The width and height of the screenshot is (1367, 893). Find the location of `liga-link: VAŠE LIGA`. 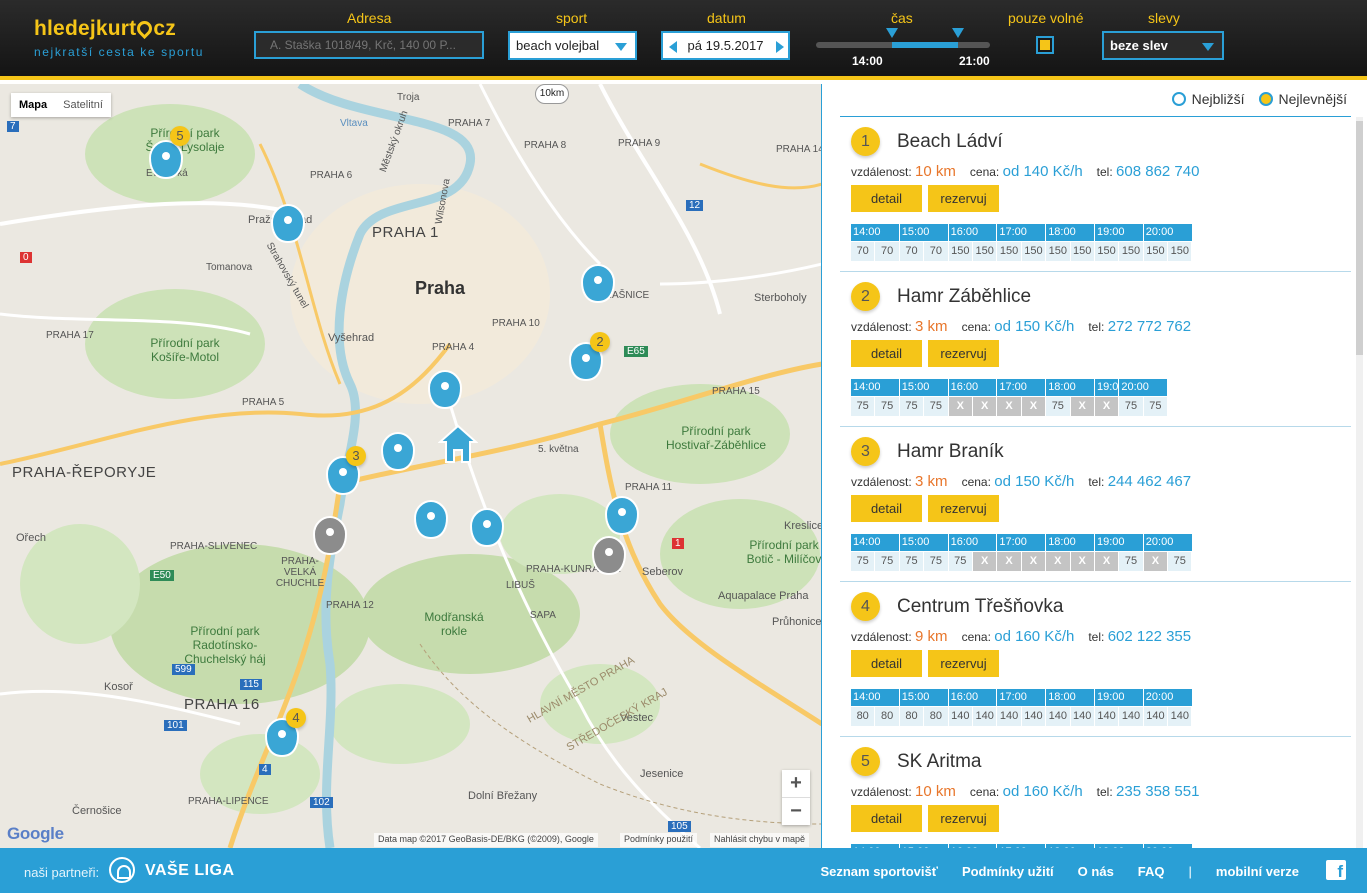

liga-link: VAŠE LIGA is located at coordinates (190, 871).